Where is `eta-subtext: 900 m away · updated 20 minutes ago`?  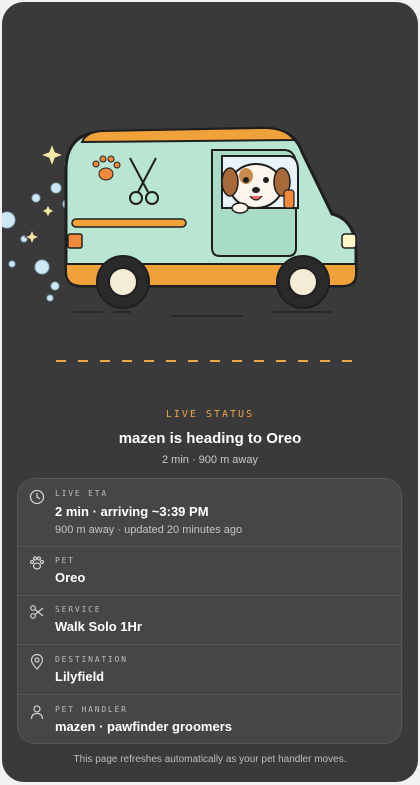 eta-subtext: 900 m away · updated 20 minutes ago is located at coordinates (149, 530).